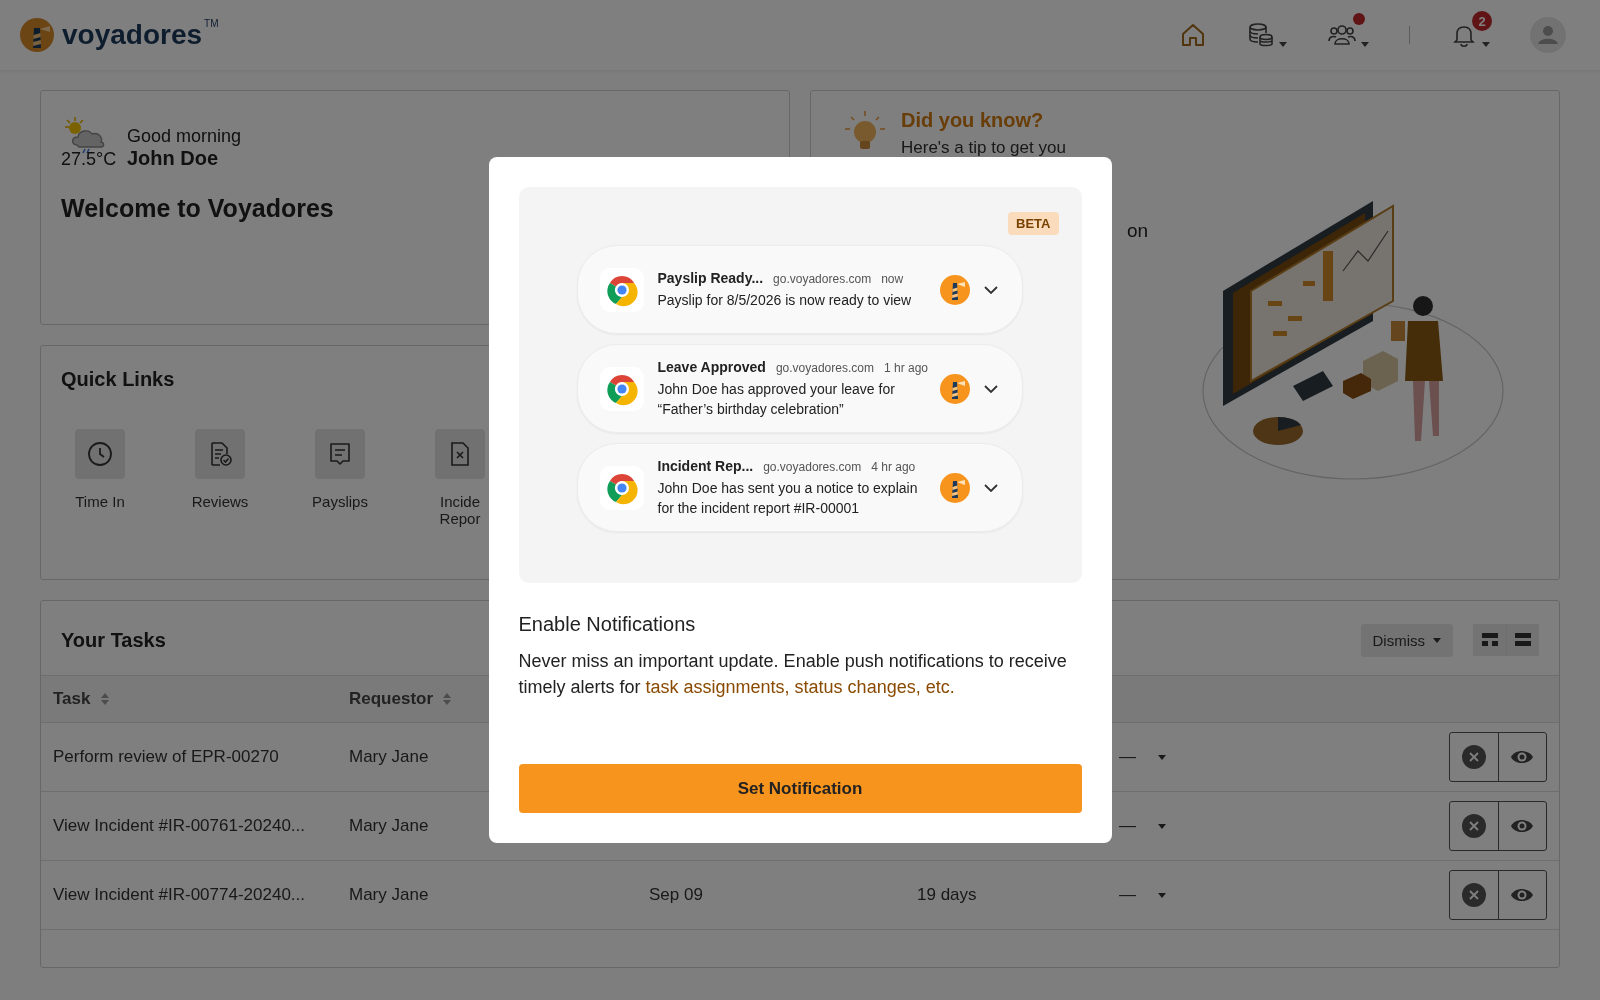 The height and width of the screenshot is (1000, 1600). Describe the element at coordinates (198, 208) in the screenshot. I see `welcome-title: Welcome to Voyadores` at that location.